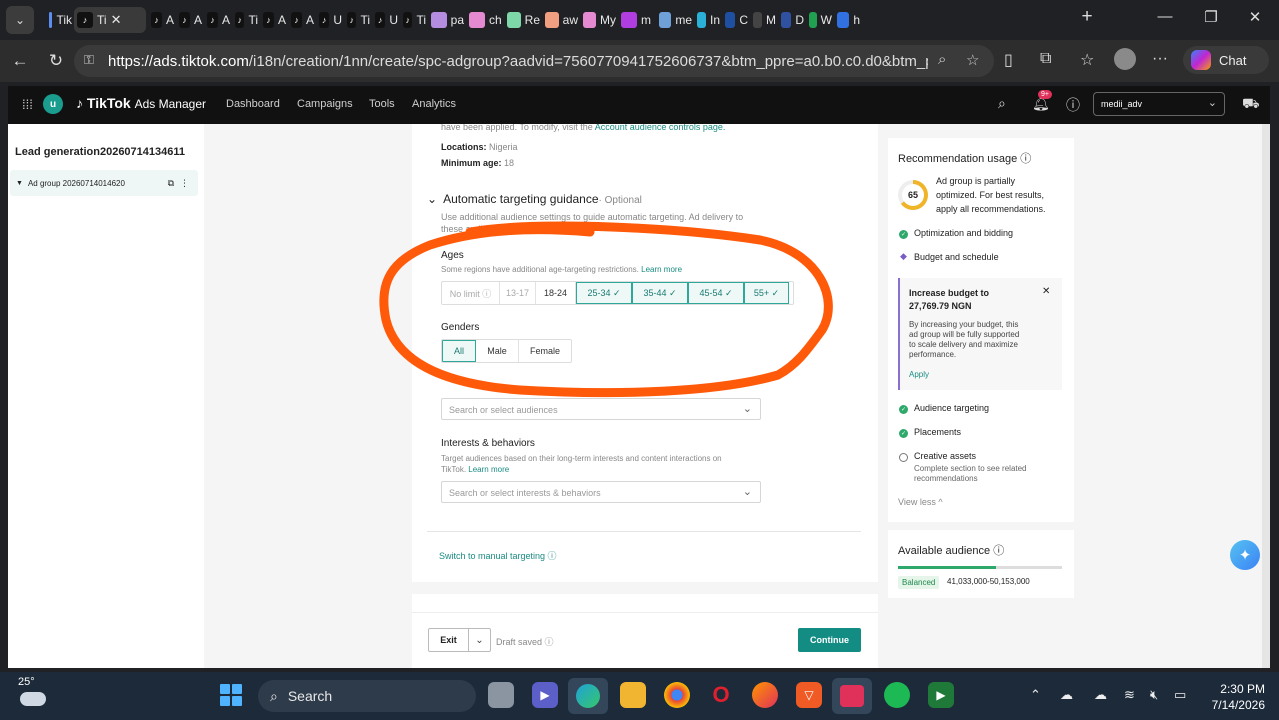 The image size is (1279, 720). Describe the element at coordinates (1159, 104) in the screenshot. I see `account-selector: medii_adv ⌄` at that location.